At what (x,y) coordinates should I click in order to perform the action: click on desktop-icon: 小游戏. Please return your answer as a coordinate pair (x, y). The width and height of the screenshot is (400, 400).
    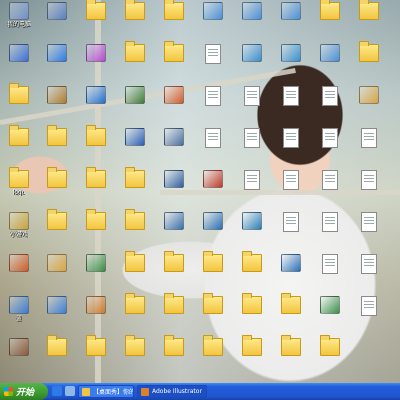
    Looking at the image, I should click on (19, 225).